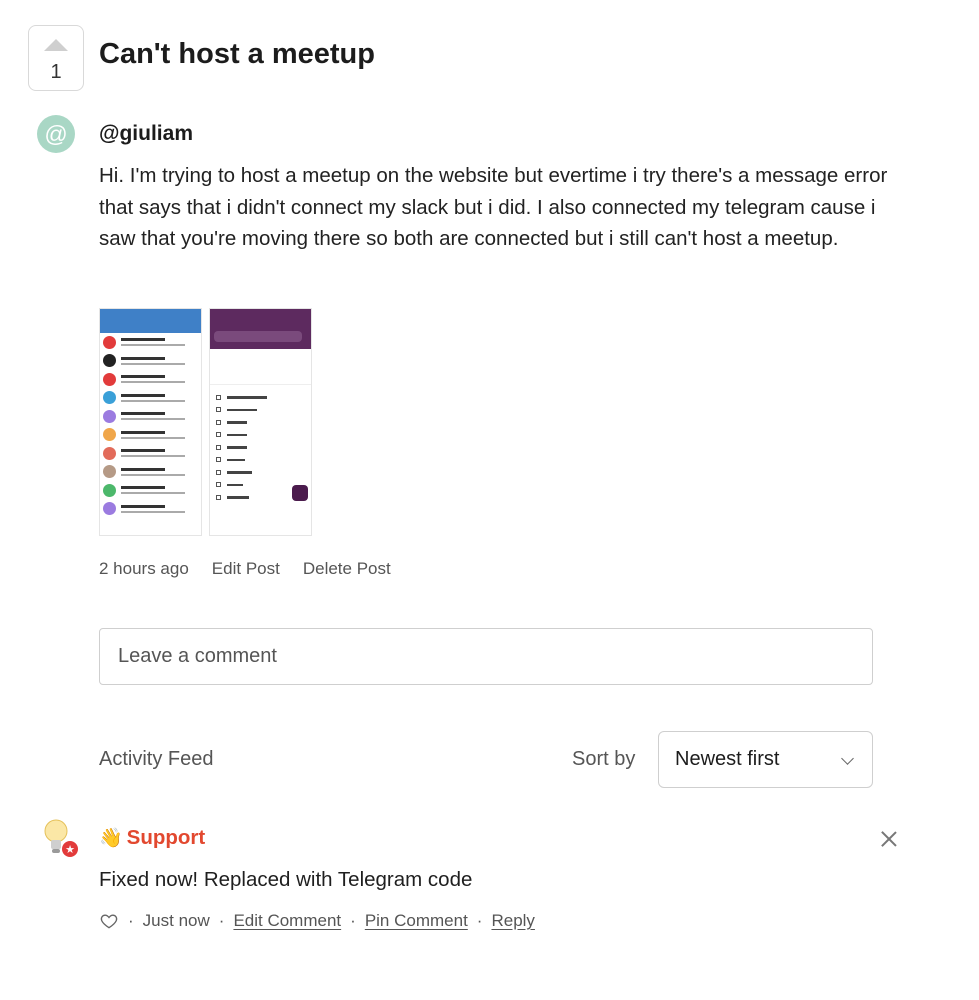 The image size is (979, 1000). I want to click on sort-by-label: Sort by, so click(604, 759).